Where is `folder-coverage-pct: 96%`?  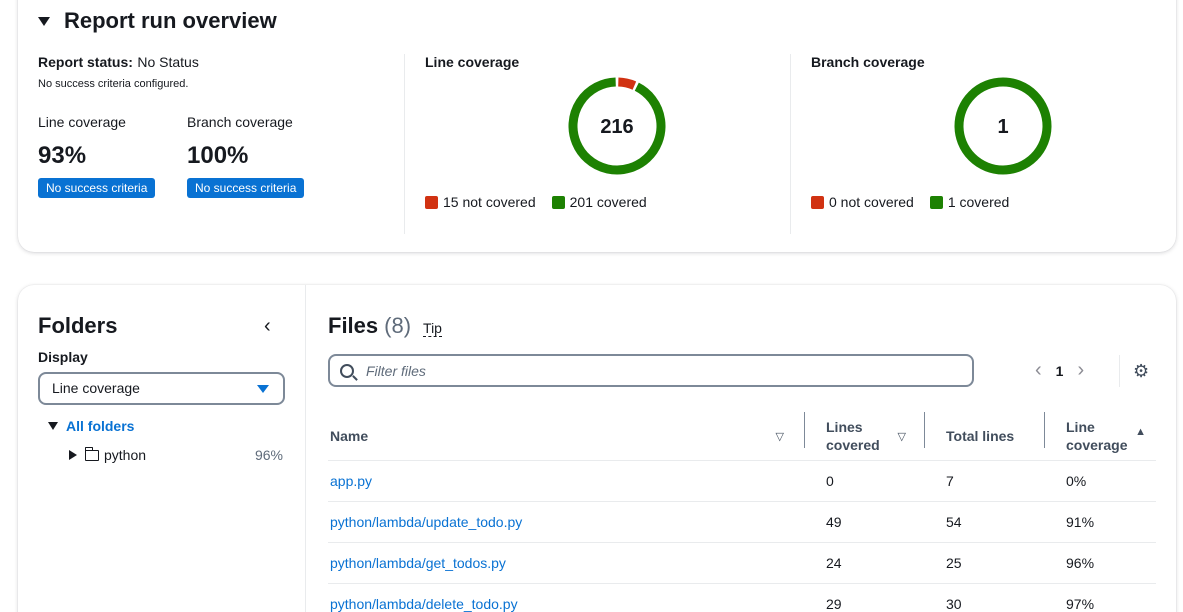 folder-coverage-pct: 96% is located at coordinates (268, 455).